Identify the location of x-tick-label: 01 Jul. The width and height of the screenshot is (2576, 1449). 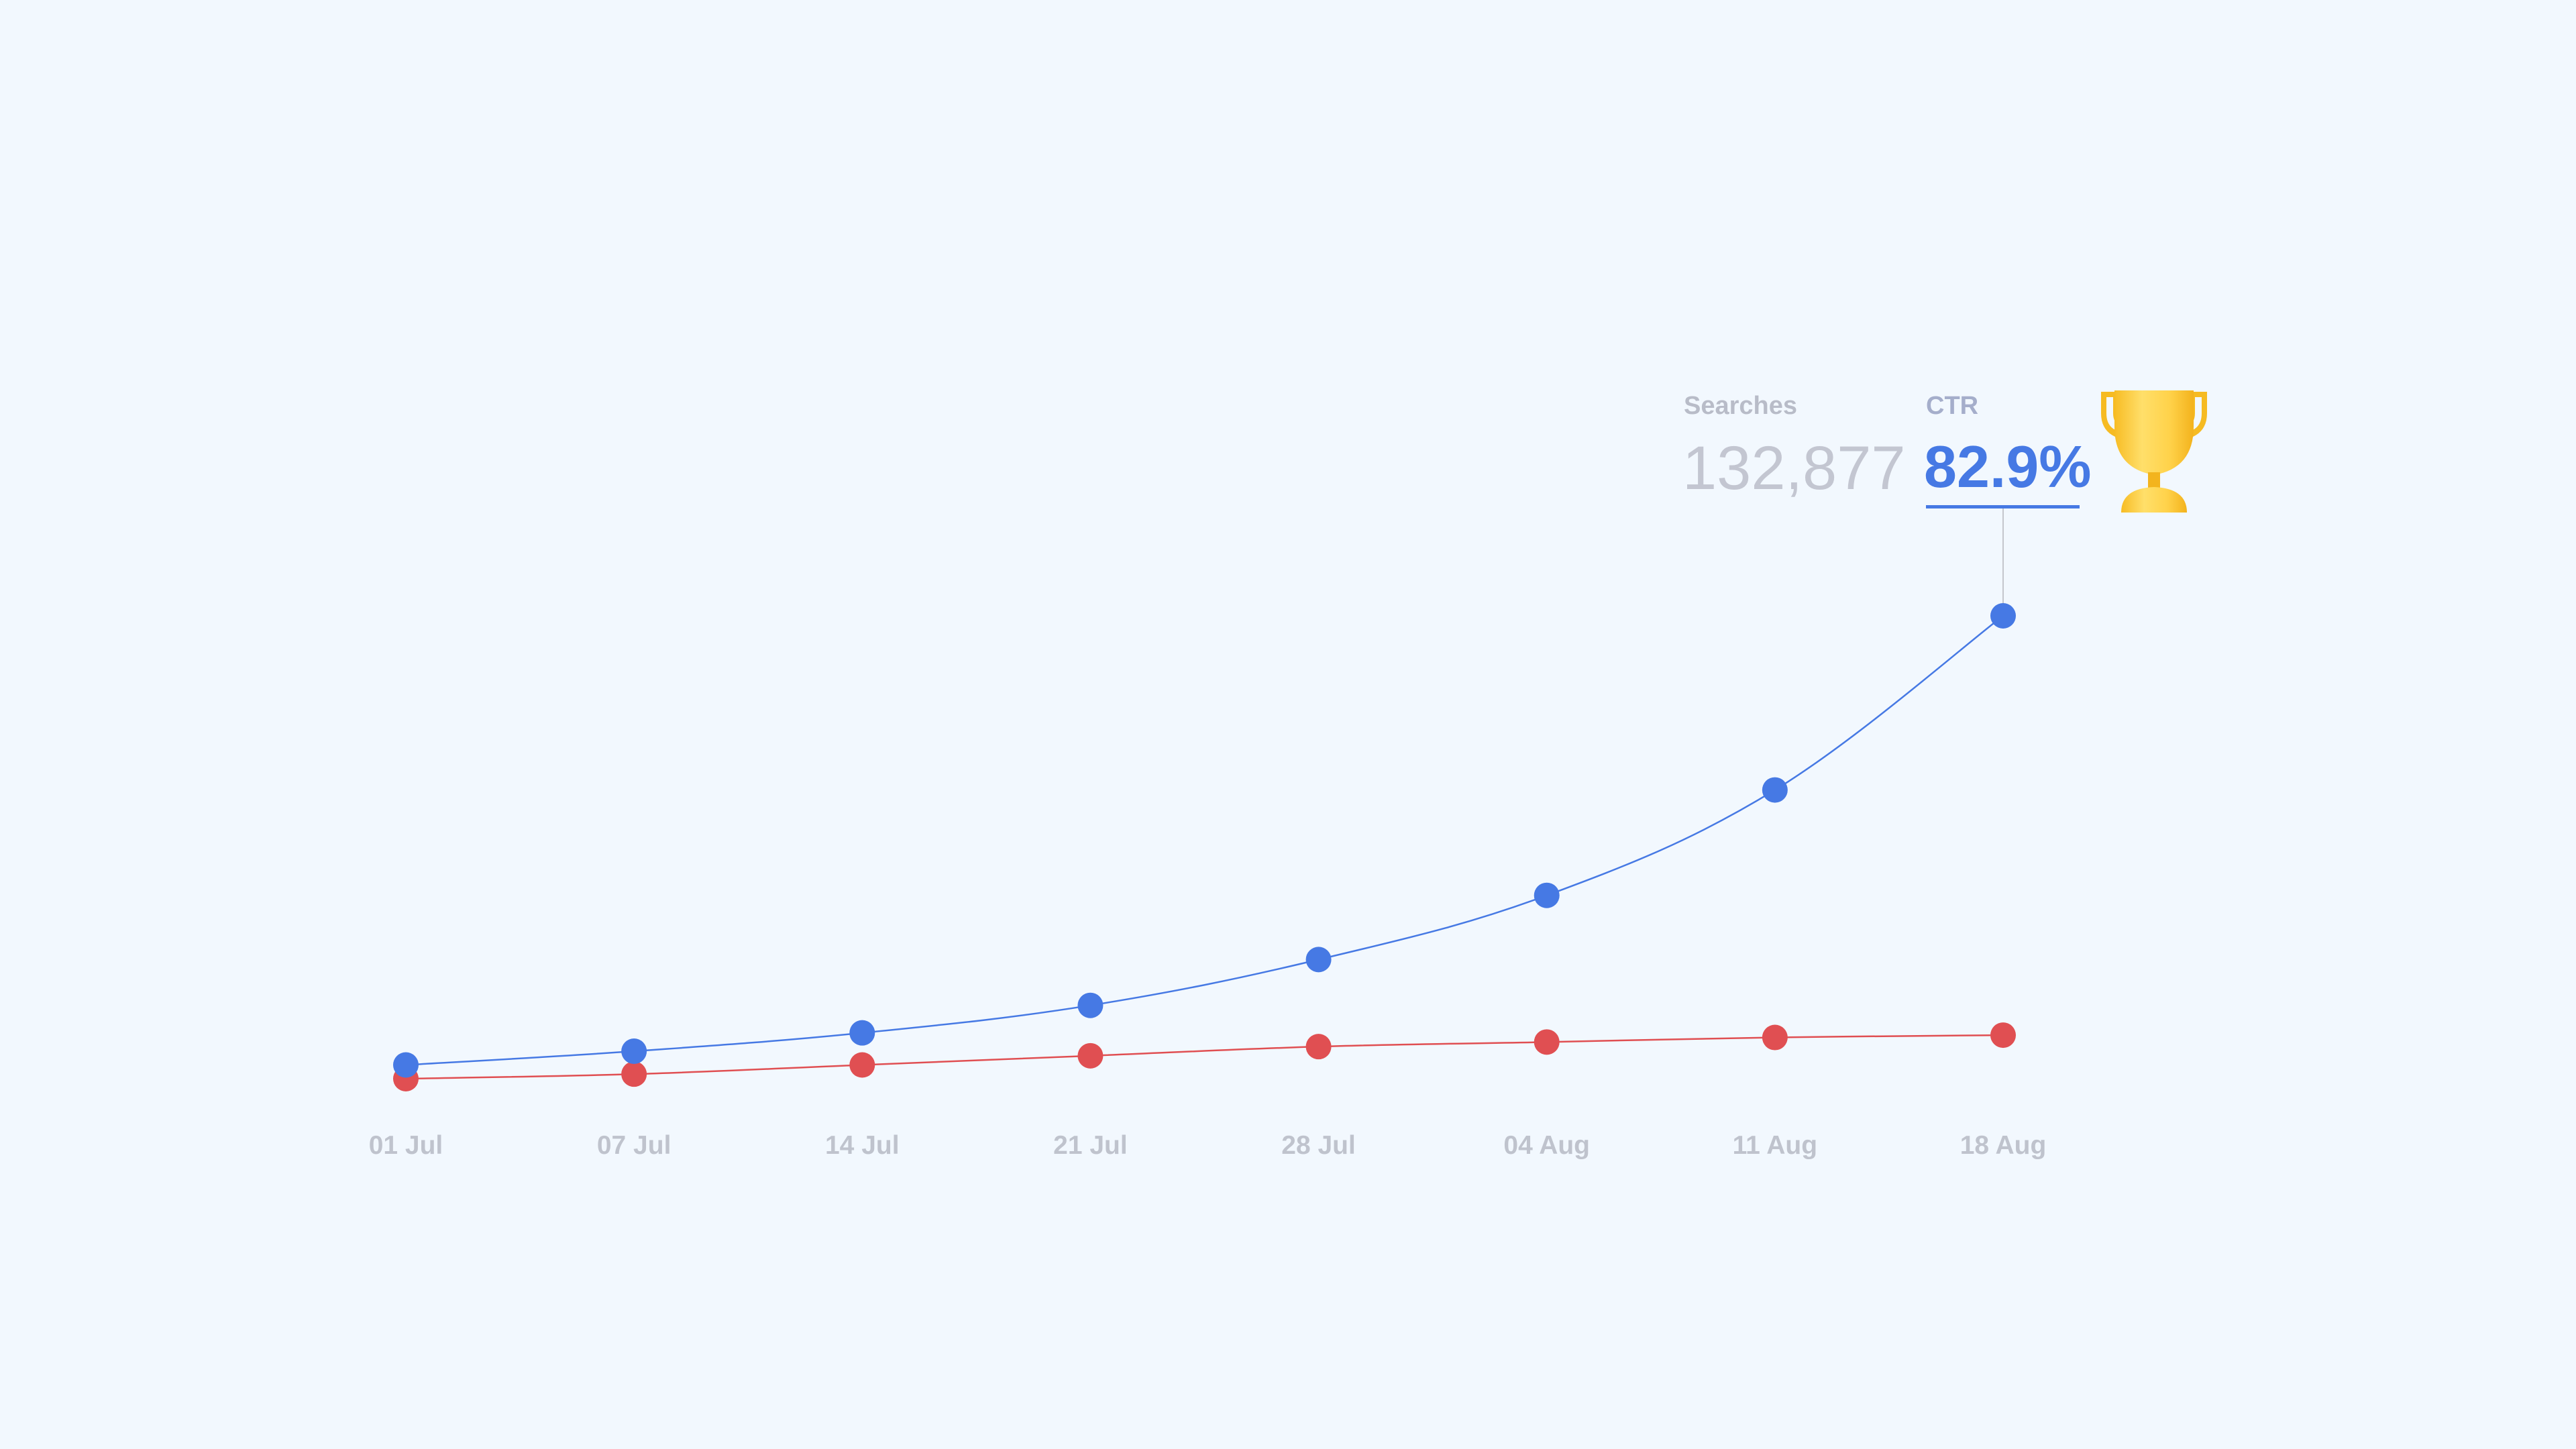
(406, 1145).